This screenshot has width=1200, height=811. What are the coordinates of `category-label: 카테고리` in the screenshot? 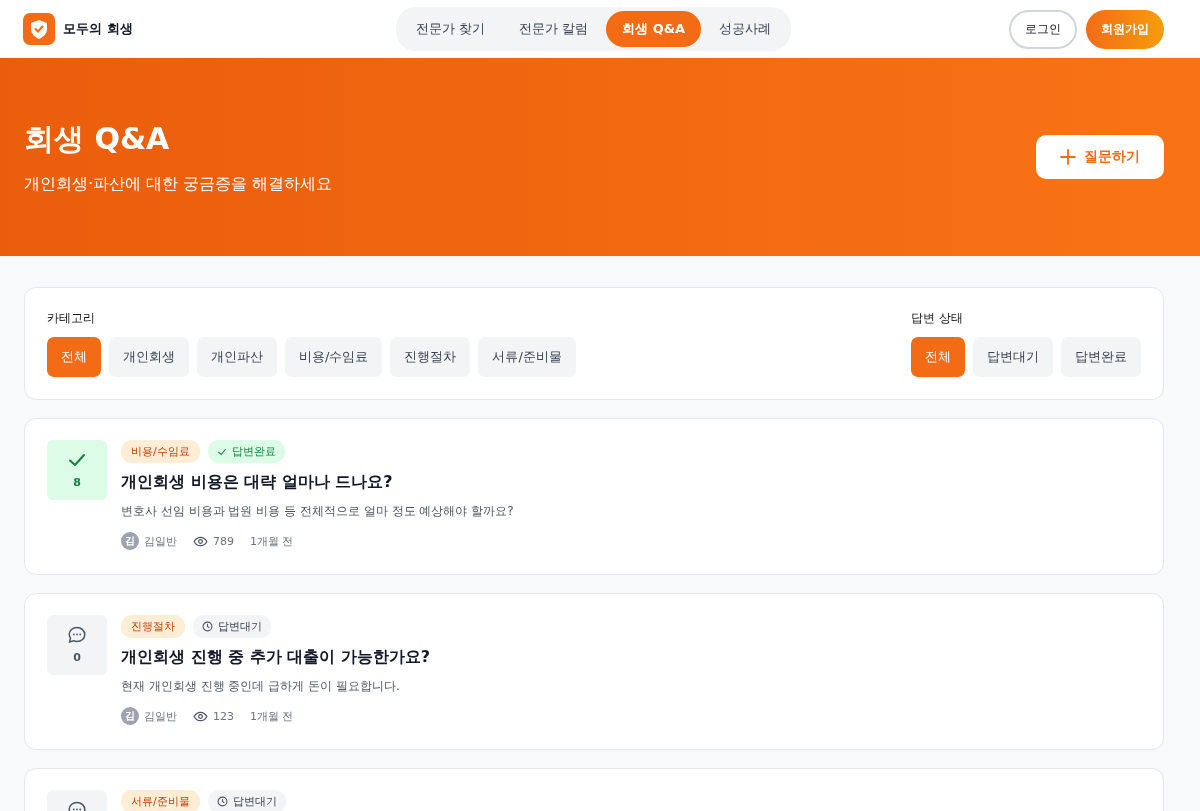 It's located at (71, 318).